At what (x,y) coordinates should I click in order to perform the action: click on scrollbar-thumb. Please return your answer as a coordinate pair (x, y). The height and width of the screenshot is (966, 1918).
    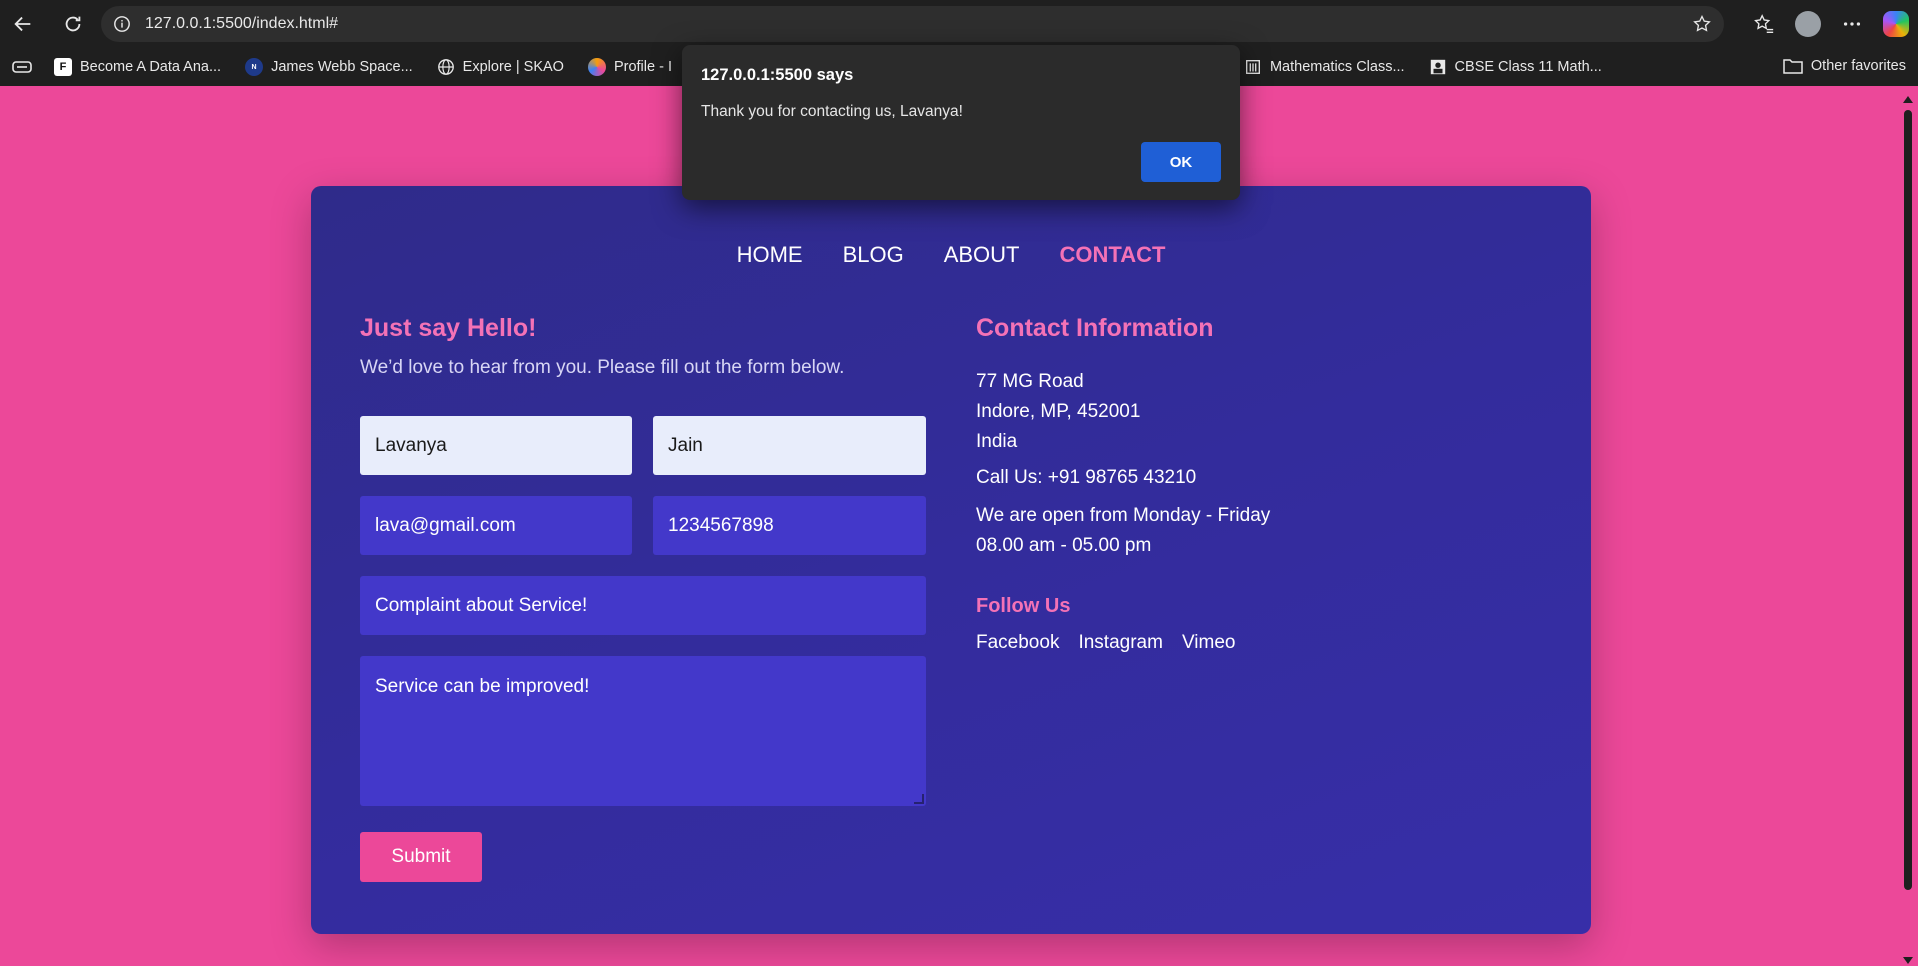
    Looking at the image, I should click on (1908, 500).